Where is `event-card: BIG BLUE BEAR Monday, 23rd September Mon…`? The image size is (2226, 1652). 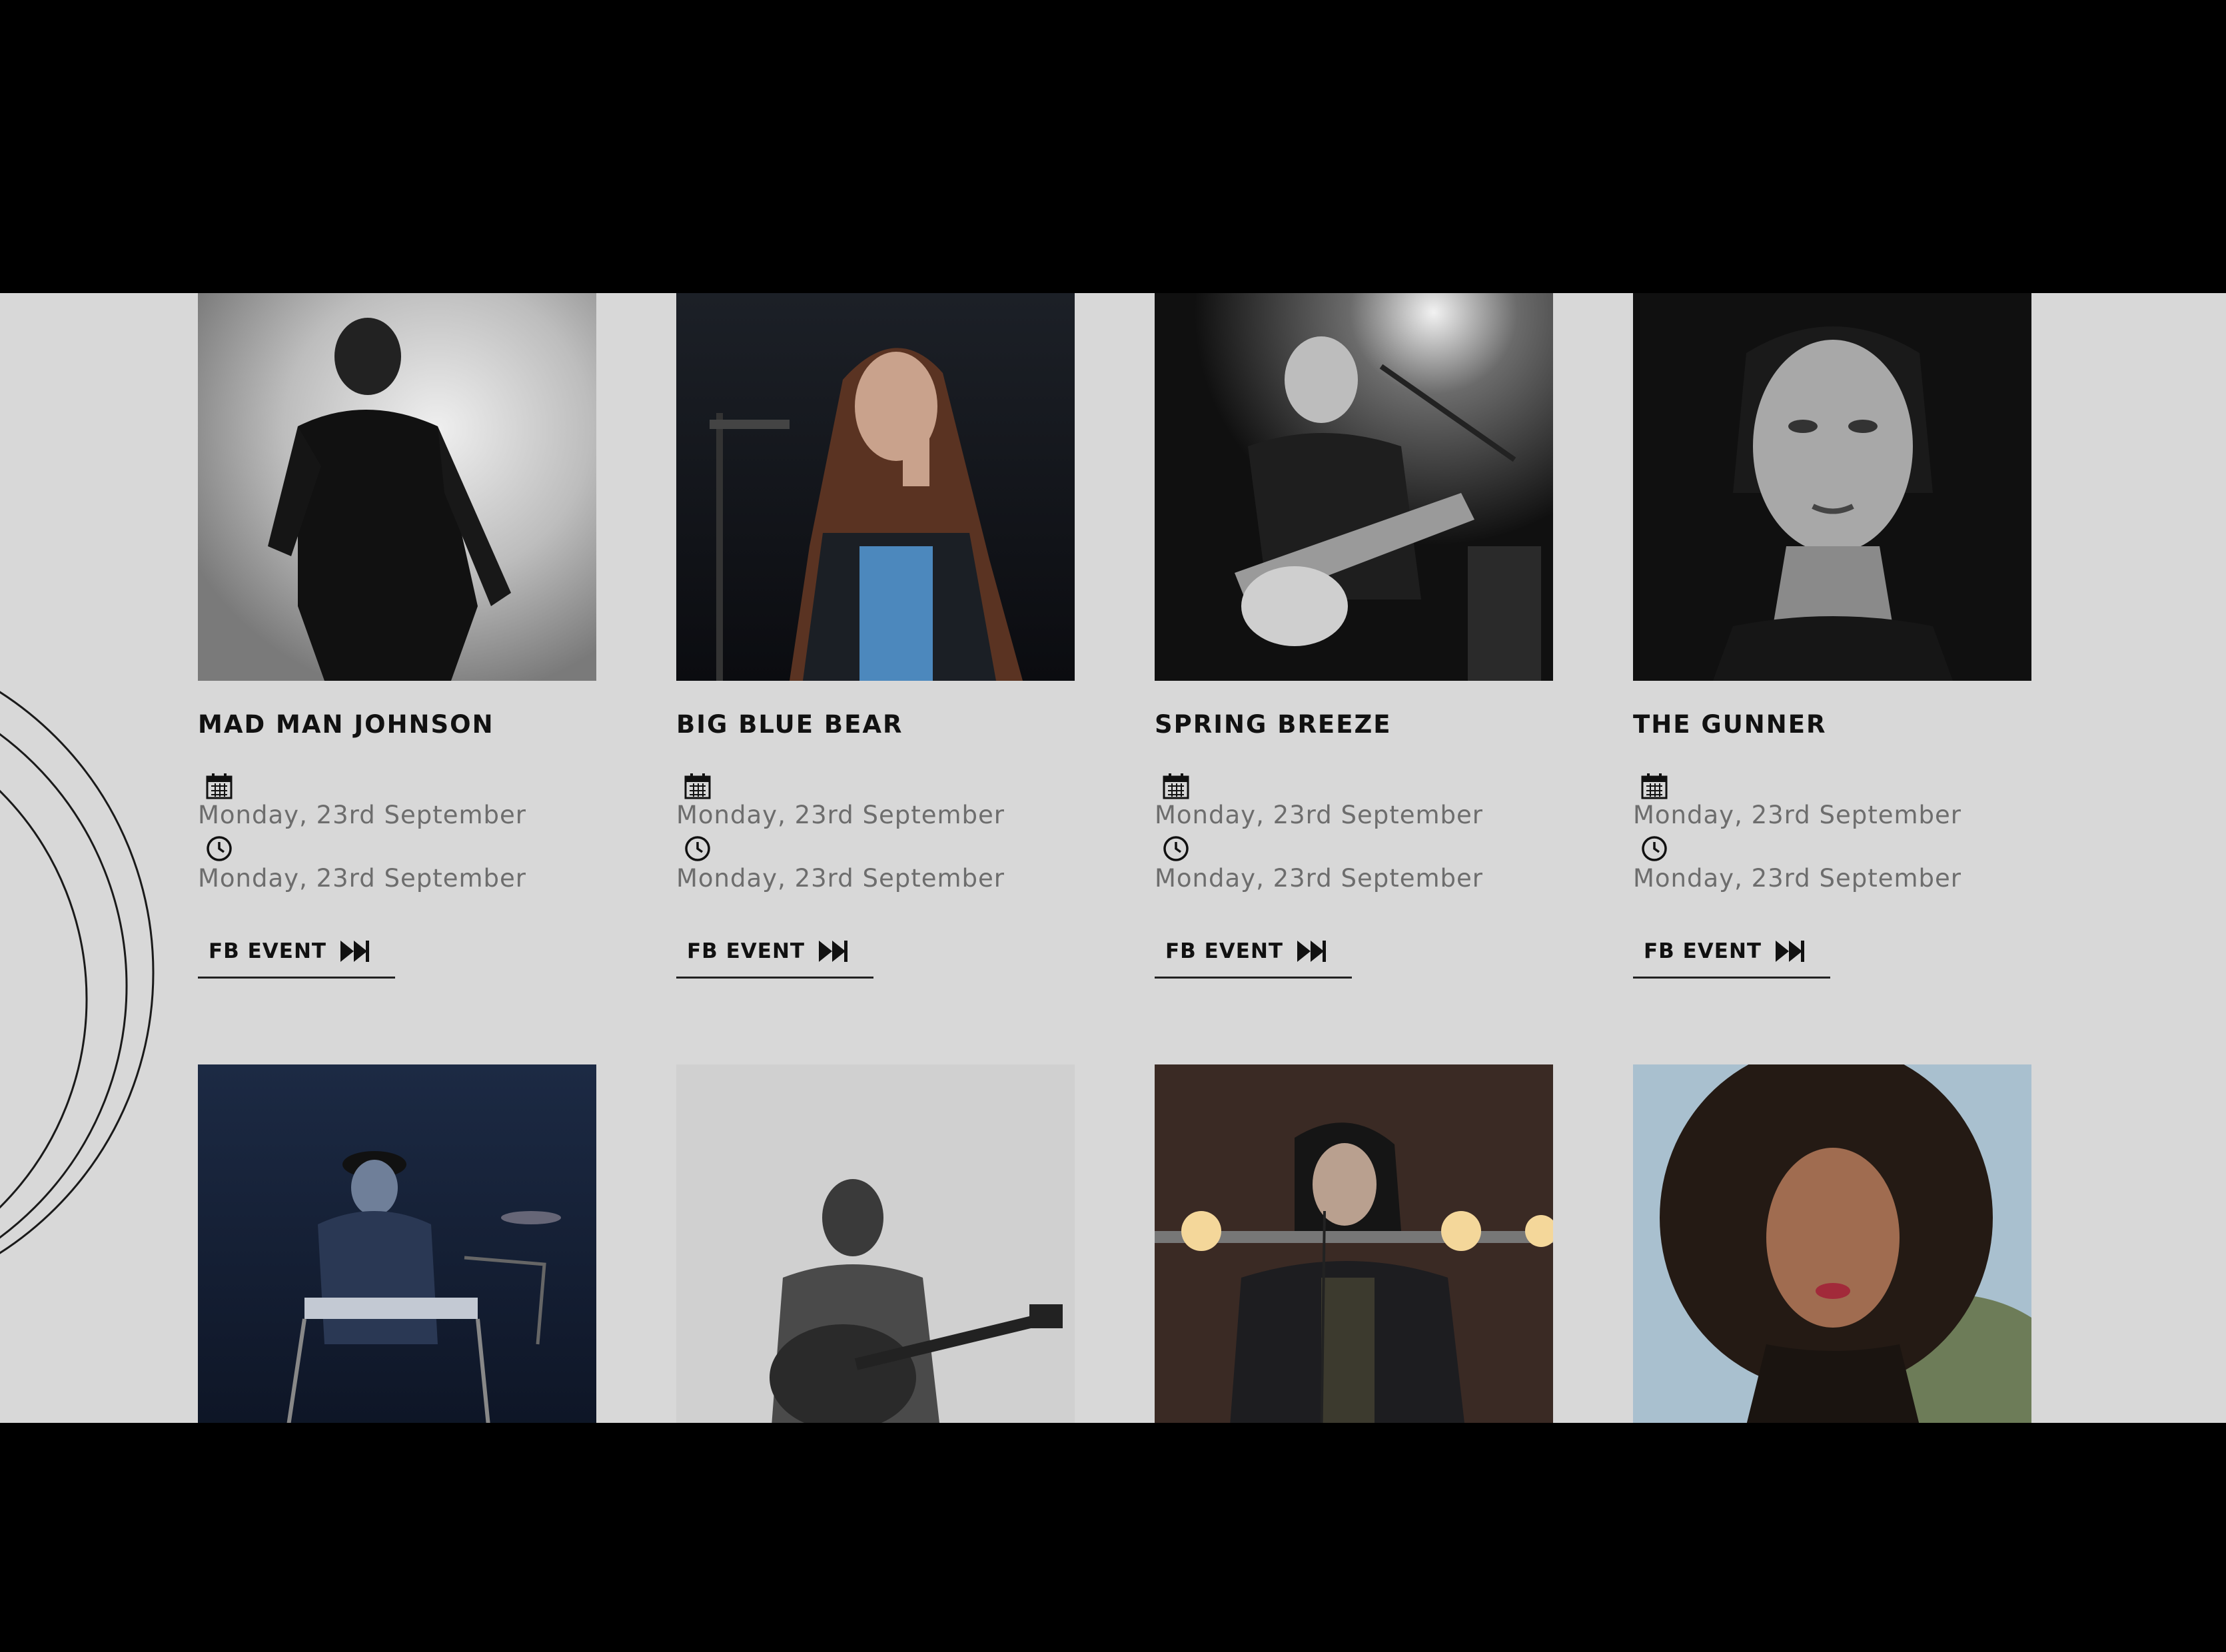
event-card: BIG BLUE BEAR Monday, 23rd September Mon… is located at coordinates (875, 636).